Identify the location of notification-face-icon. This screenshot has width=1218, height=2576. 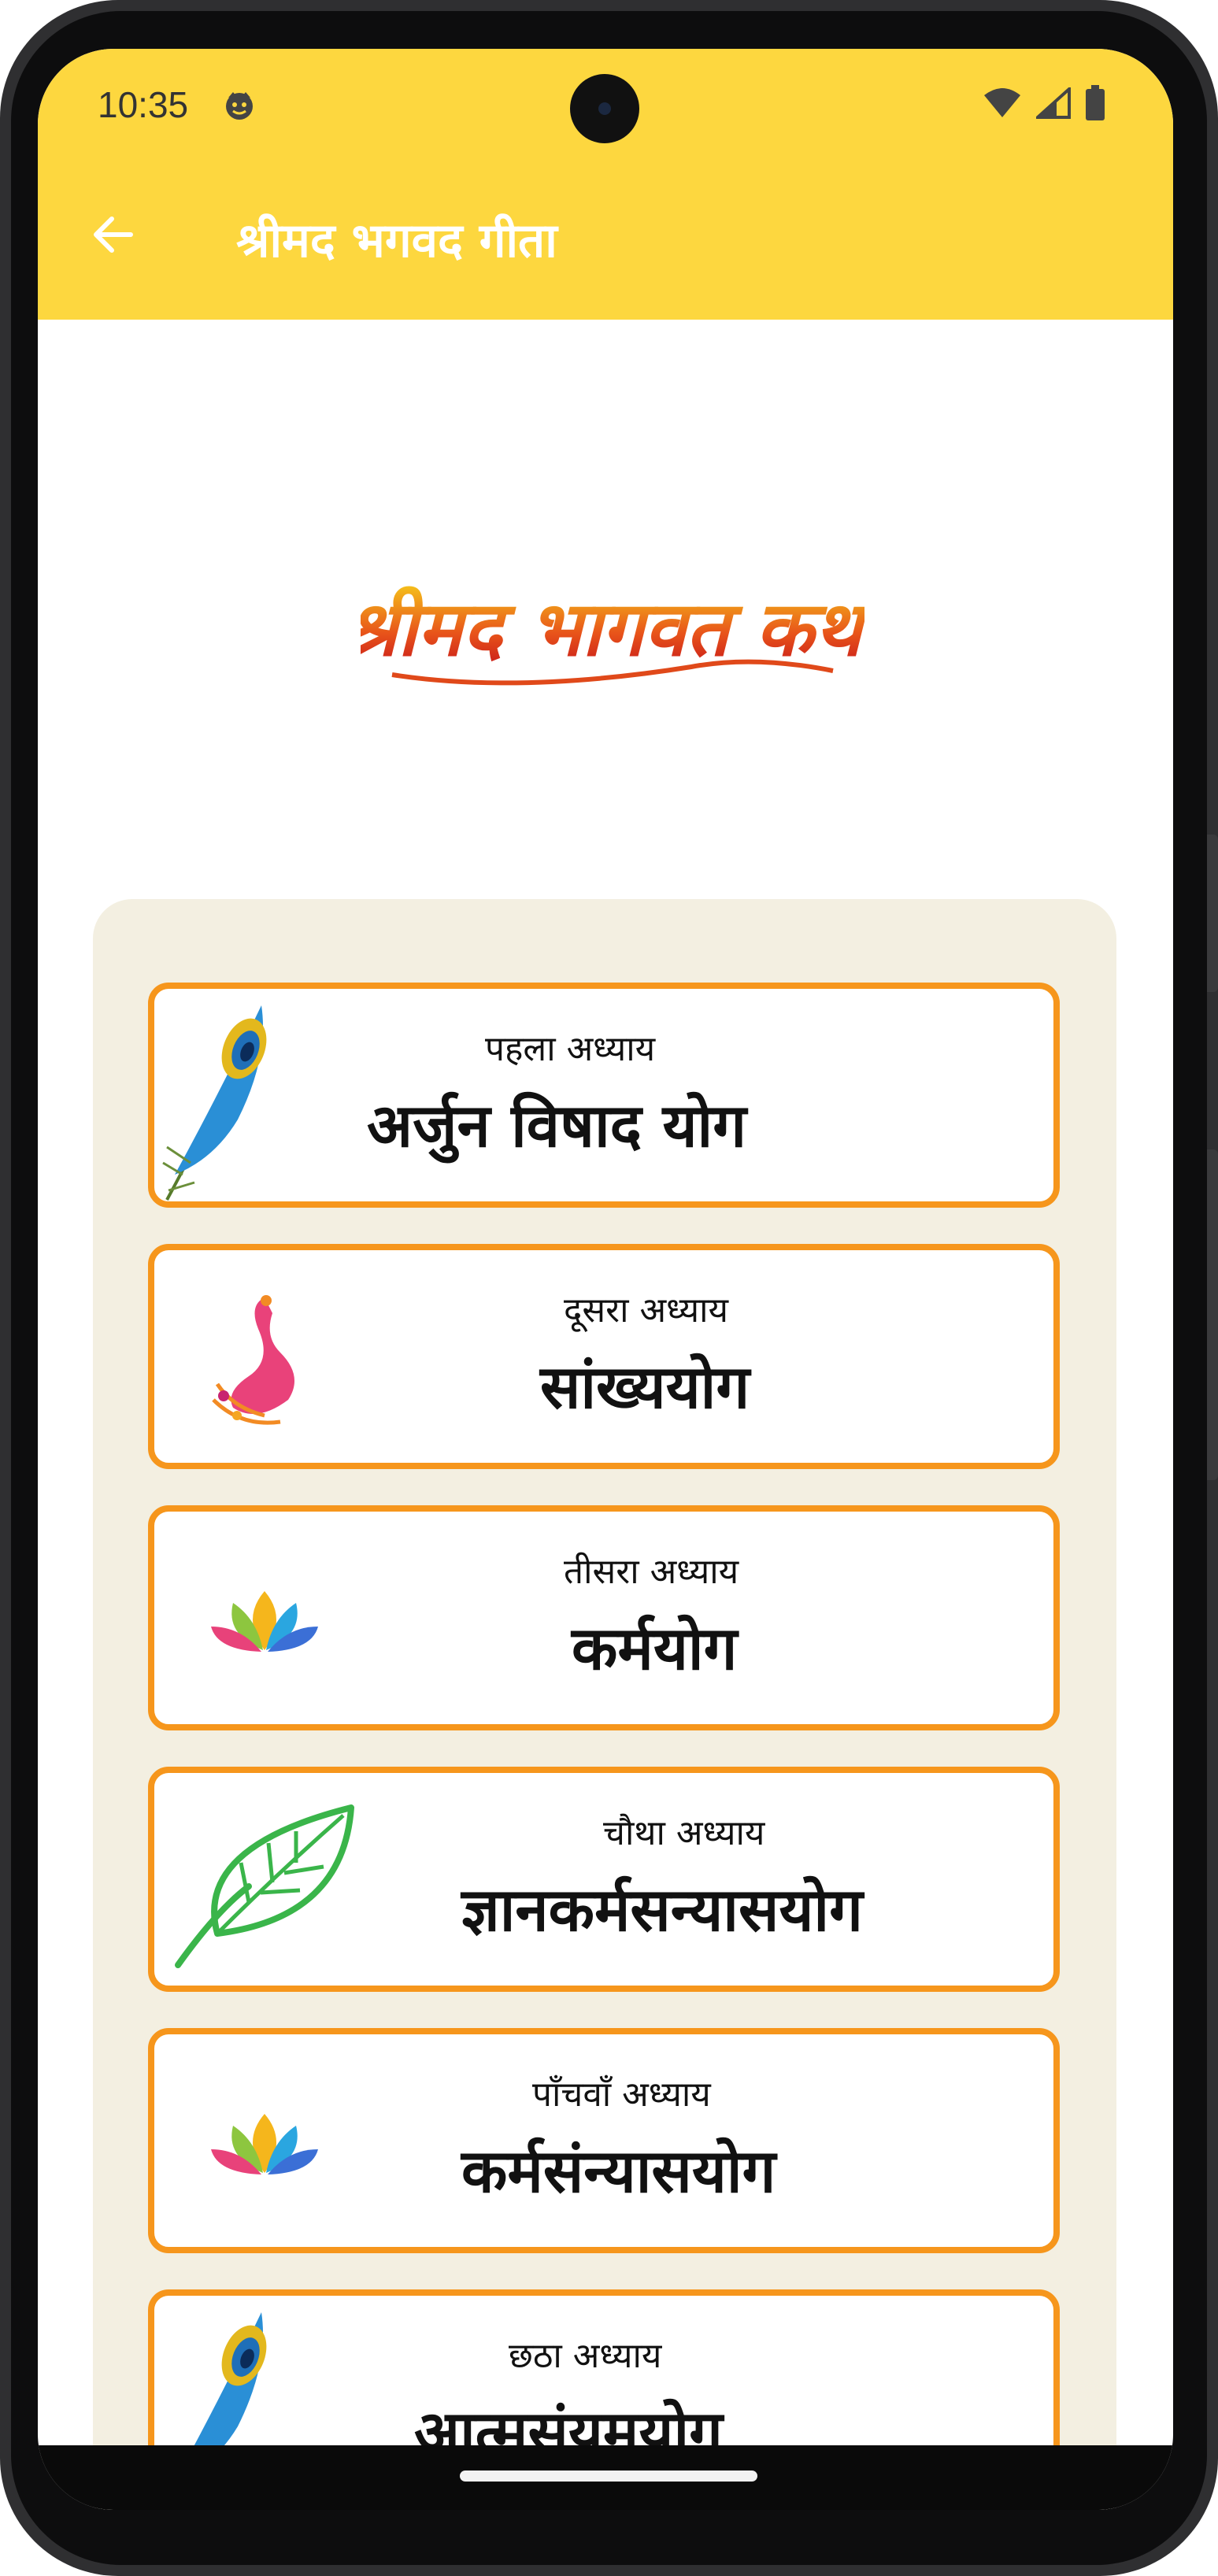
(239, 106).